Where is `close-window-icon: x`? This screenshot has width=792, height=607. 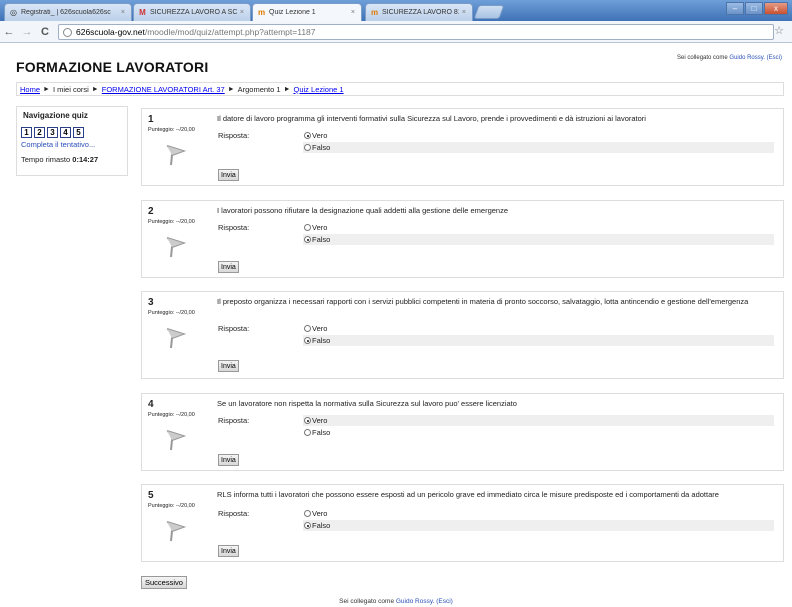 close-window-icon: x is located at coordinates (776, 8).